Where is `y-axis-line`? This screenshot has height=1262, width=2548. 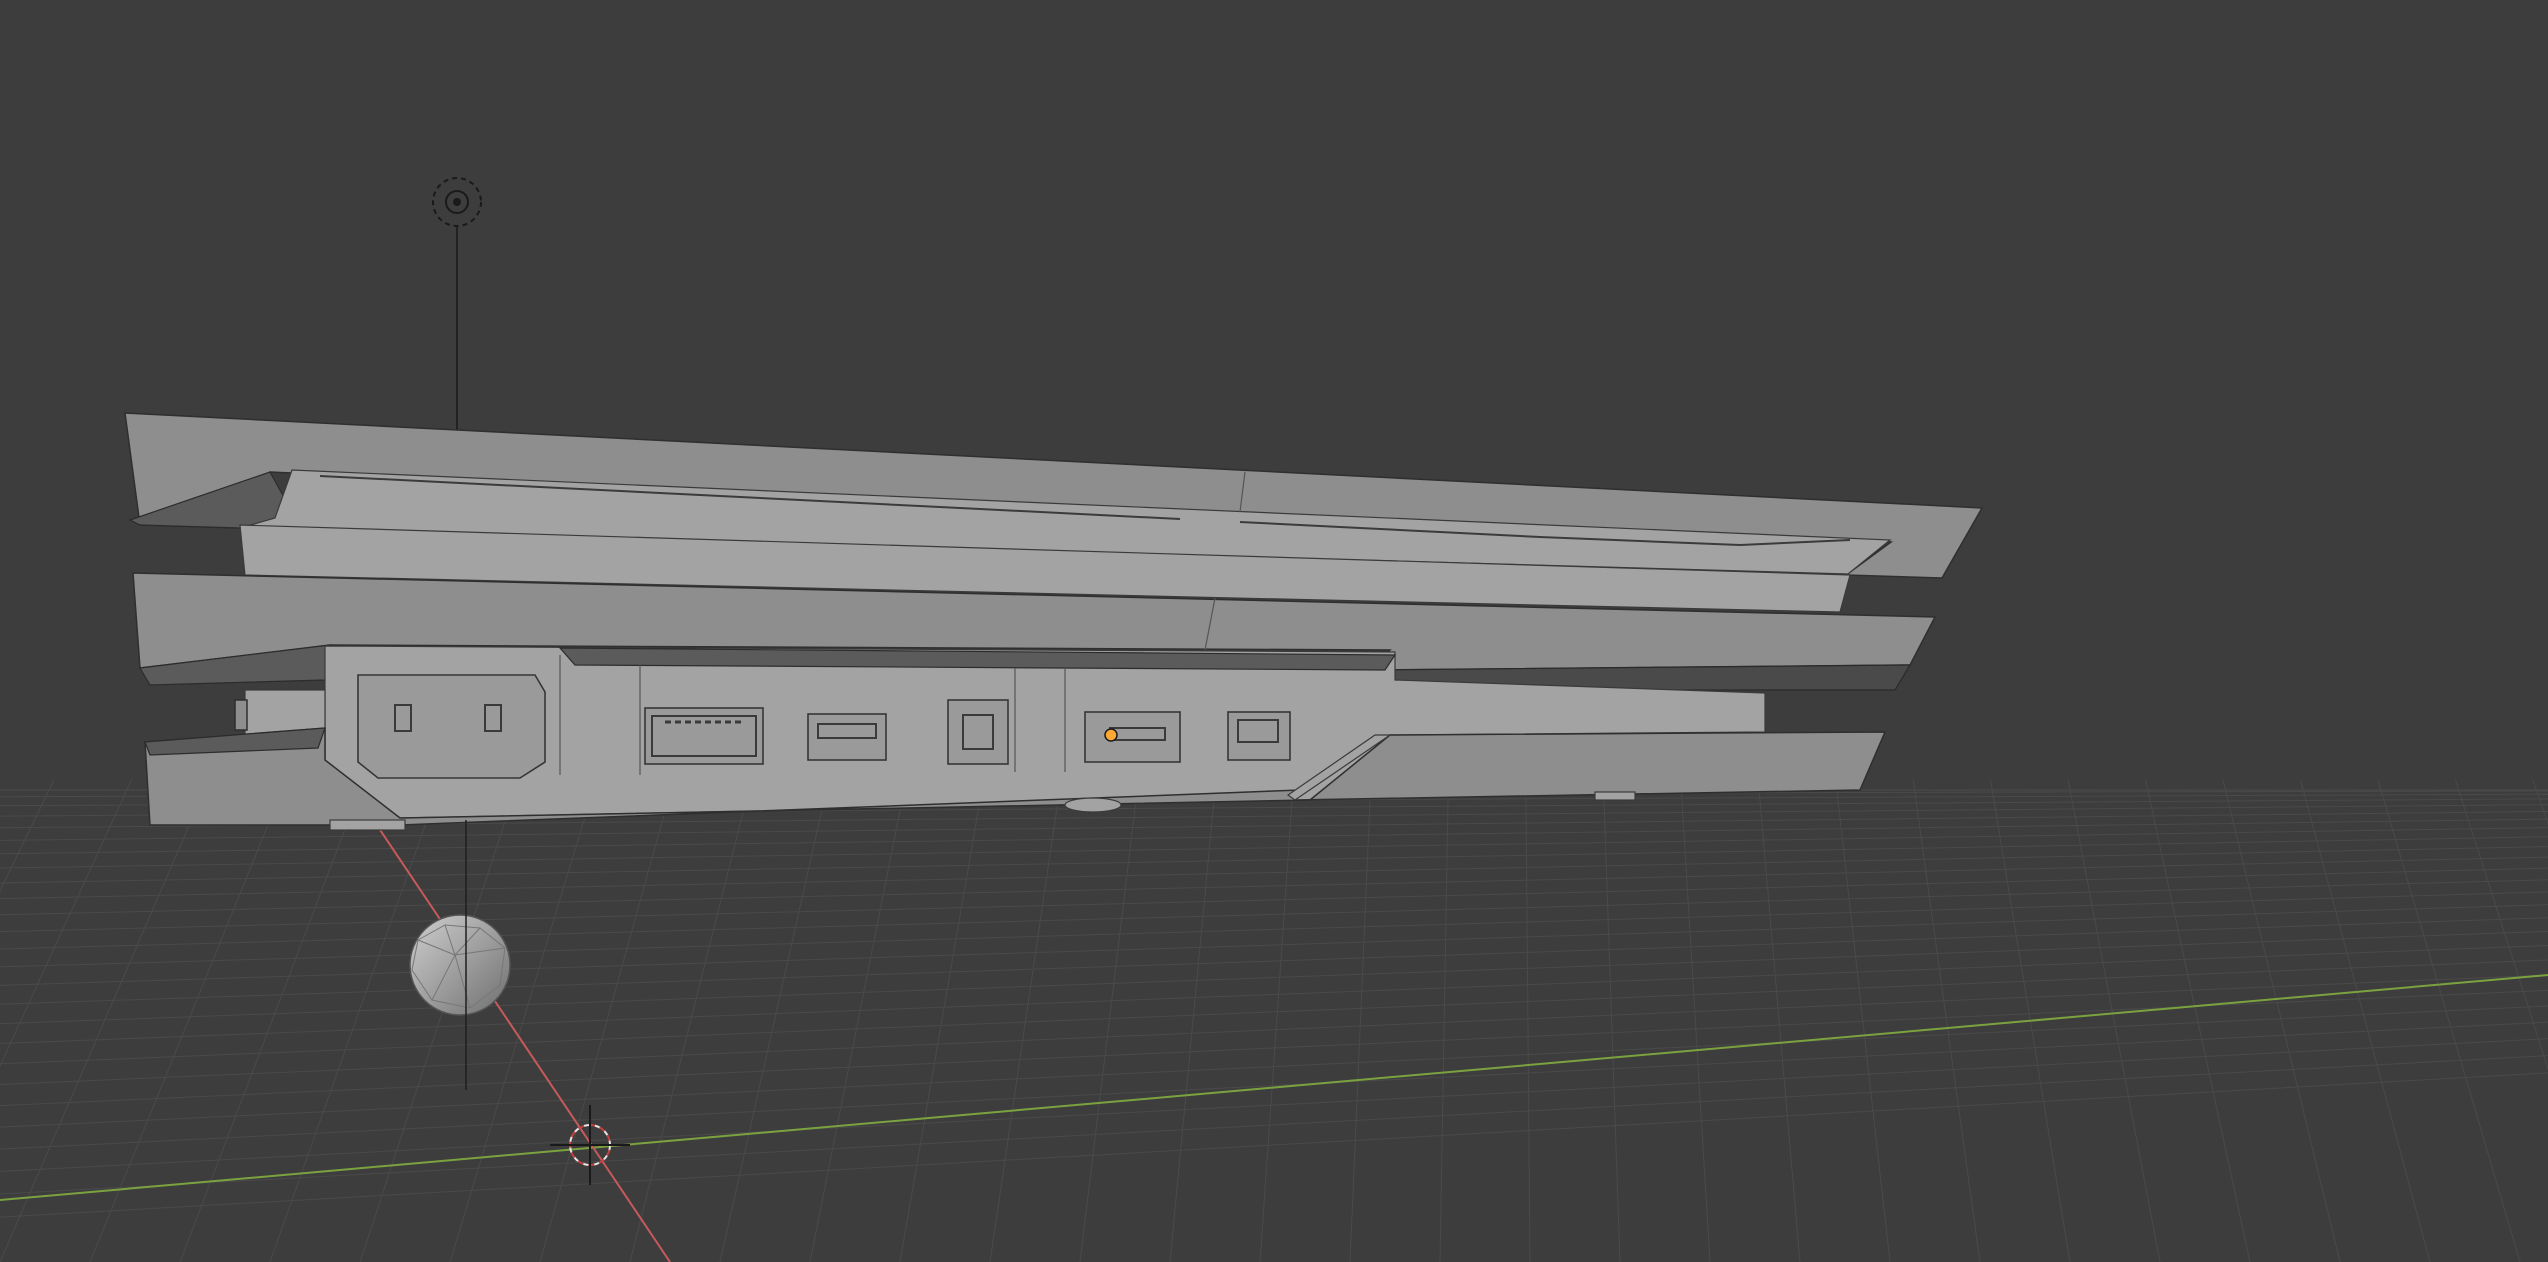
y-axis-line is located at coordinates (515, 1030).